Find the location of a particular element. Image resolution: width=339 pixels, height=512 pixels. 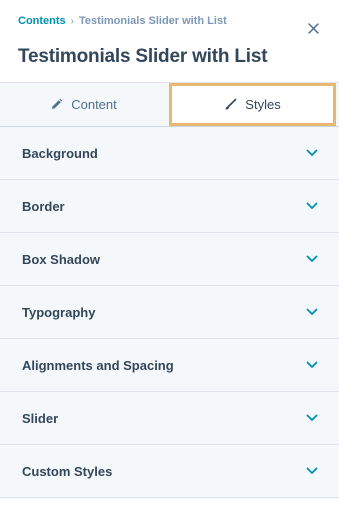

section-label: Background is located at coordinates (60, 153).